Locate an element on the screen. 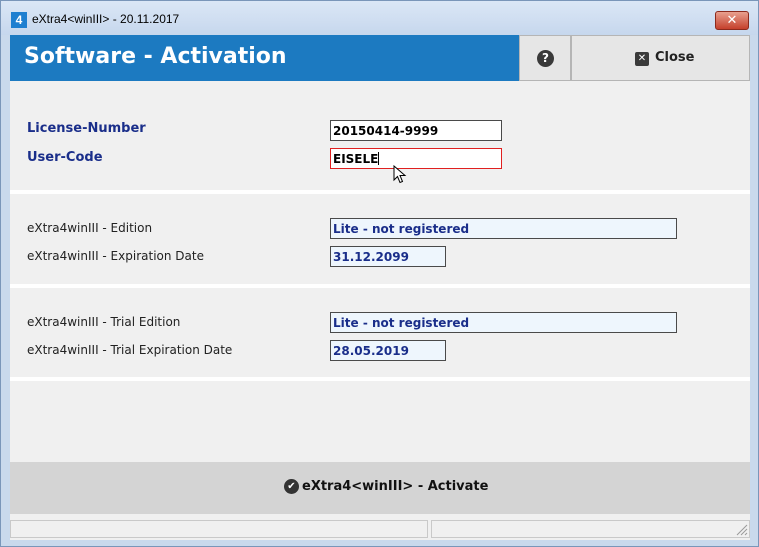 The image size is (759, 547). help-icon: ? is located at coordinates (545, 58).